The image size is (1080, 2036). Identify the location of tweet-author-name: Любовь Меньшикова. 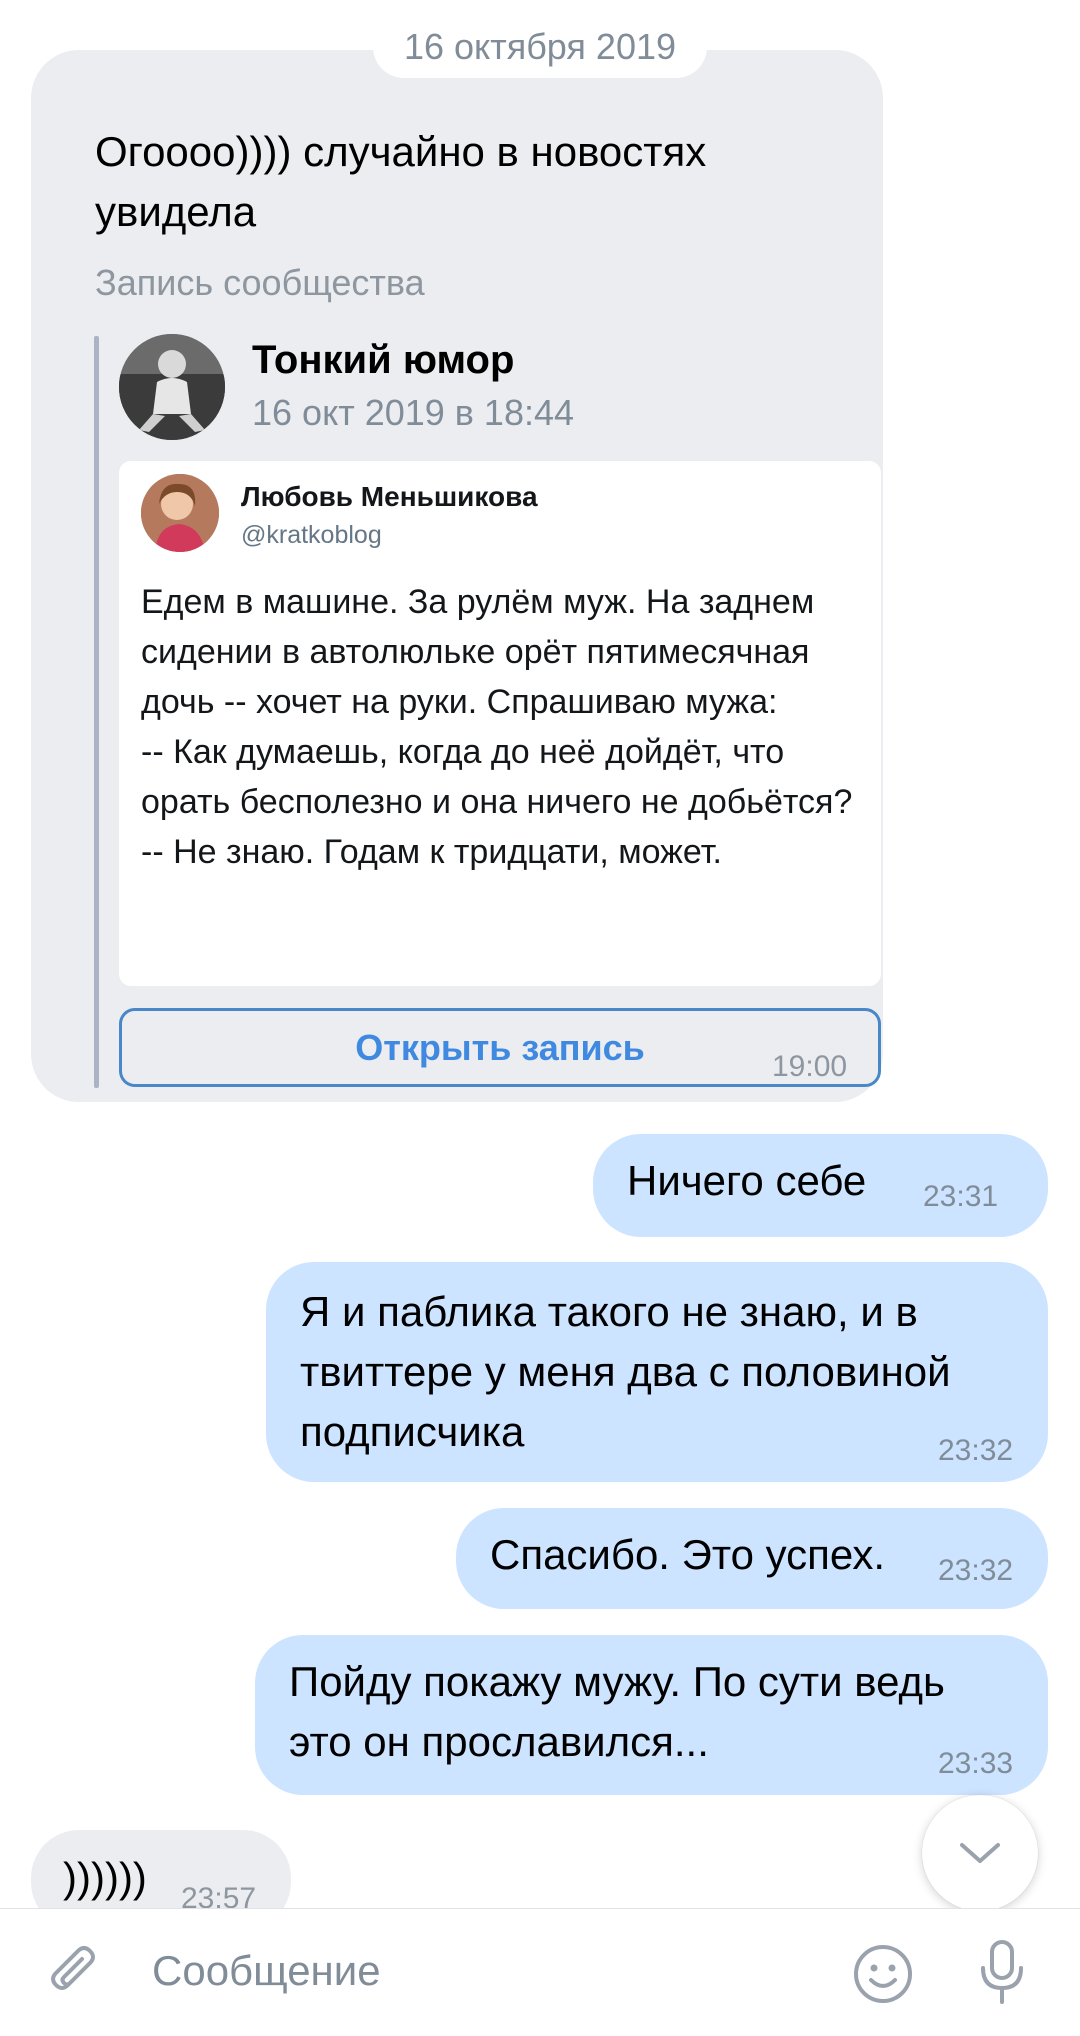
(389, 496).